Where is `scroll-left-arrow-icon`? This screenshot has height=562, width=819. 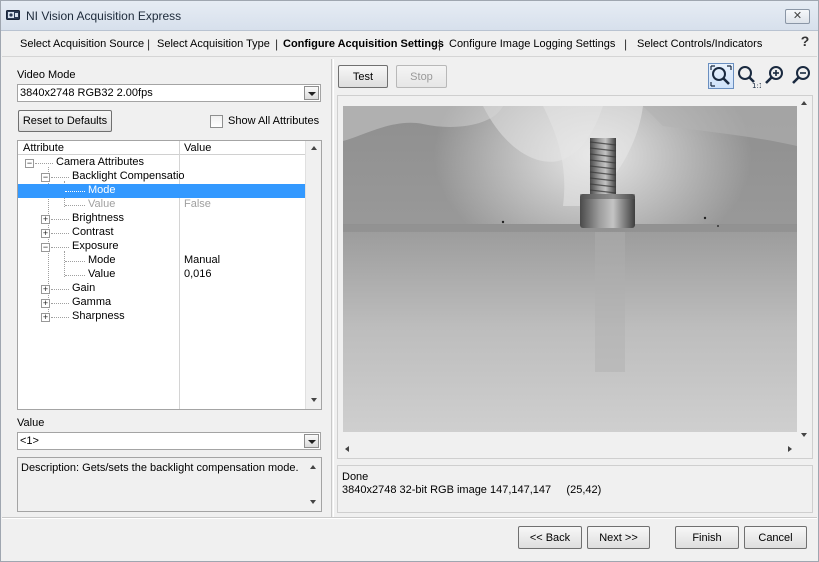
scroll-left-arrow-icon is located at coordinates (347, 449).